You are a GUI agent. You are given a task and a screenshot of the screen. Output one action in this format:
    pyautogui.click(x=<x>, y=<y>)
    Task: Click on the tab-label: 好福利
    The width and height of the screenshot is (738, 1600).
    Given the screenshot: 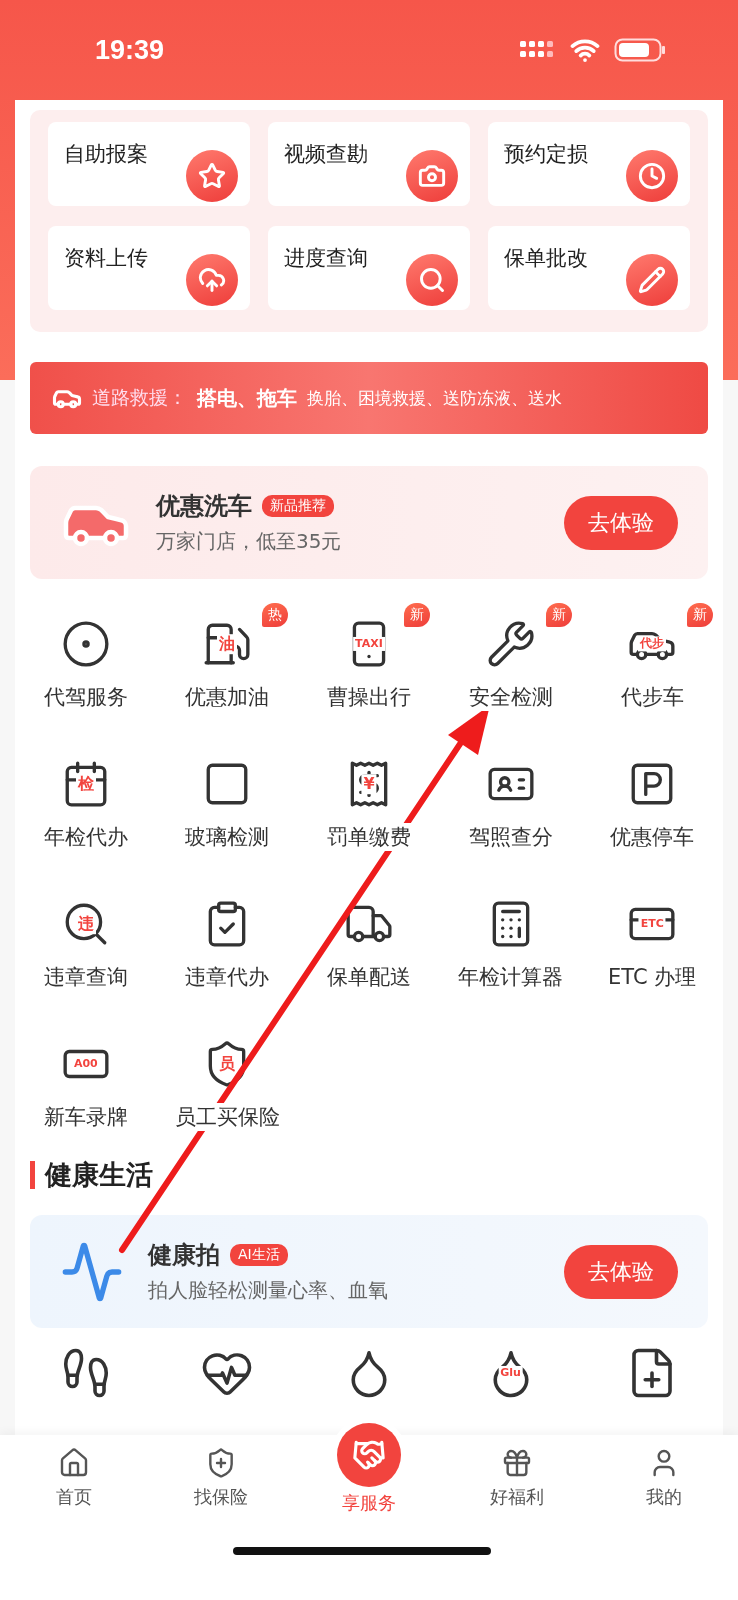 What is the action you would take?
    pyautogui.click(x=516, y=1497)
    